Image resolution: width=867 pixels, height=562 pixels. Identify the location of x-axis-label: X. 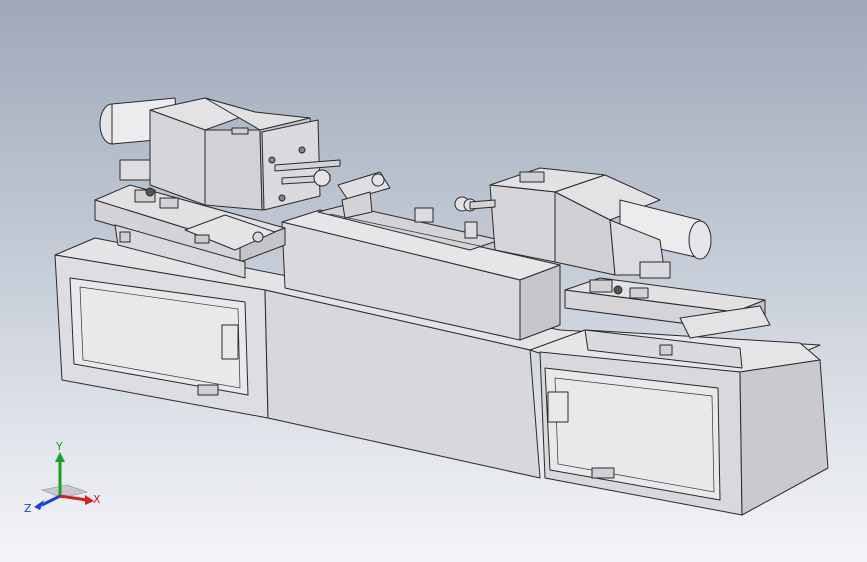
(97, 499).